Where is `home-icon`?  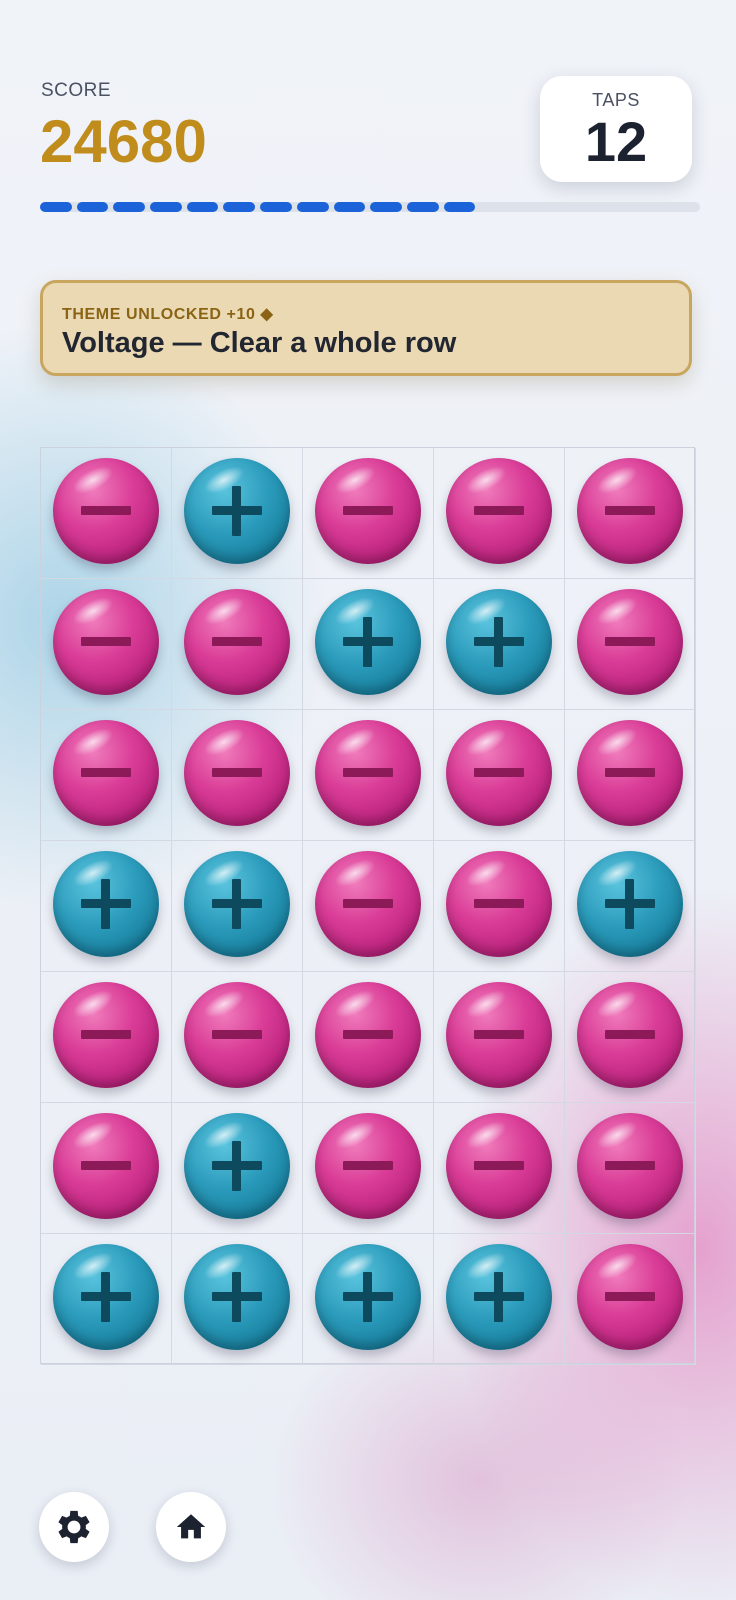
home-icon is located at coordinates (191, 1526).